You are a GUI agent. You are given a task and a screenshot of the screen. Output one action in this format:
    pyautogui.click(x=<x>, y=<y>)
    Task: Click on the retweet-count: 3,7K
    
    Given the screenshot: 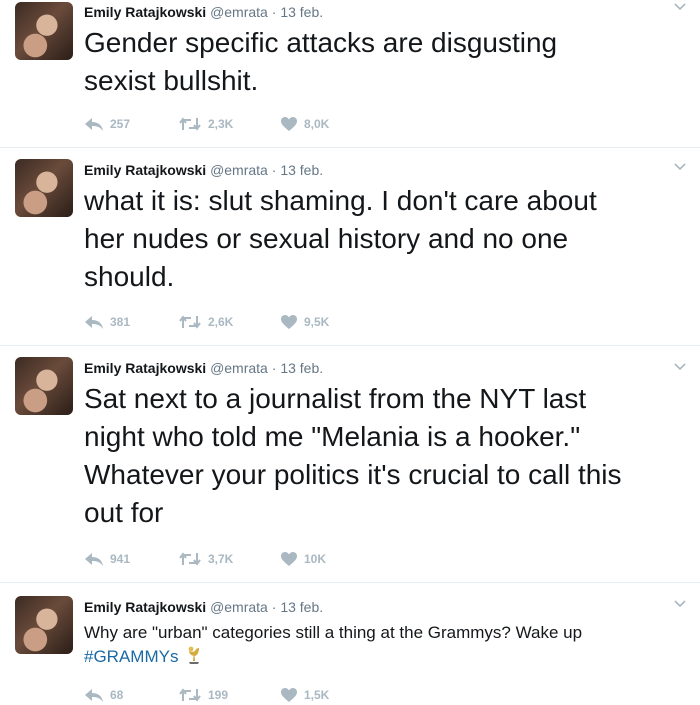 What is the action you would take?
    pyautogui.click(x=221, y=559)
    